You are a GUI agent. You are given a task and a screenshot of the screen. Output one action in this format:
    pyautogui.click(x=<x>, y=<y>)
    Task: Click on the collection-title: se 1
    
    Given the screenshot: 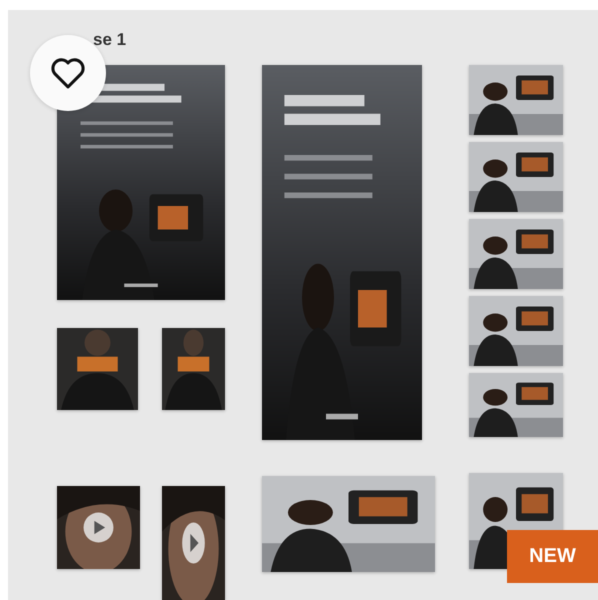 What is the action you would take?
    pyautogui.click(x=110, y=40)
    